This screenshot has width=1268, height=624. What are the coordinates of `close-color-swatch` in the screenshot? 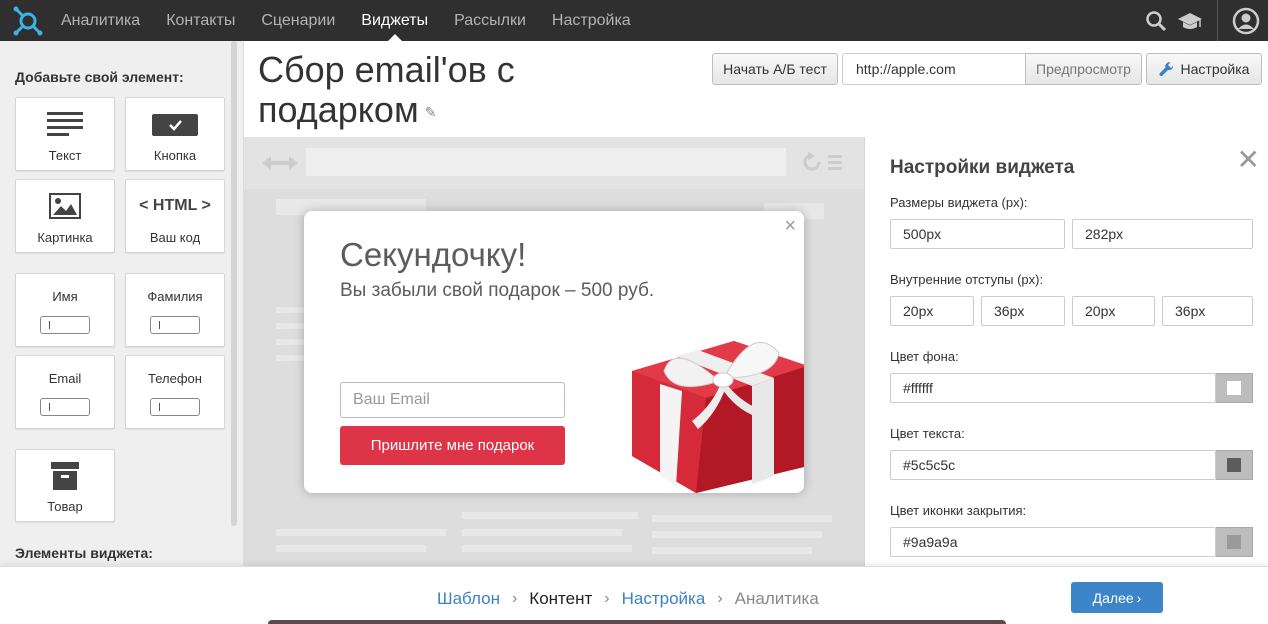 It's located at (1234, 542).